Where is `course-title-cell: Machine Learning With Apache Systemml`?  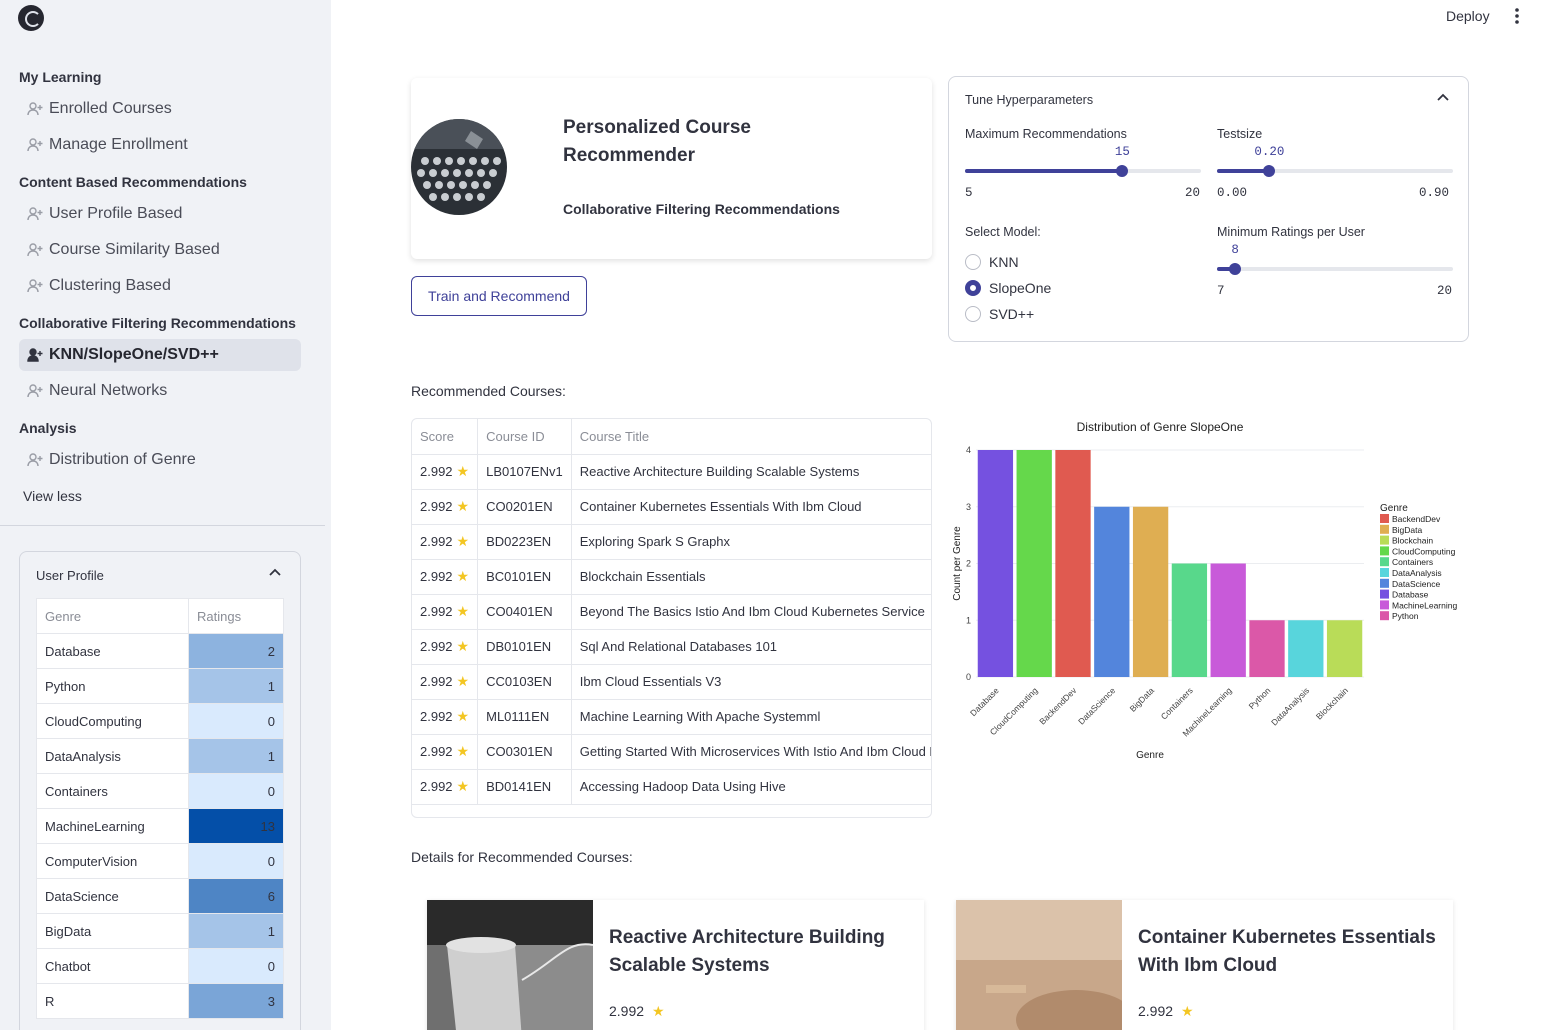
course-title-cell: Machine Learning With Apache Systemml is located at coordinates (751, 717).